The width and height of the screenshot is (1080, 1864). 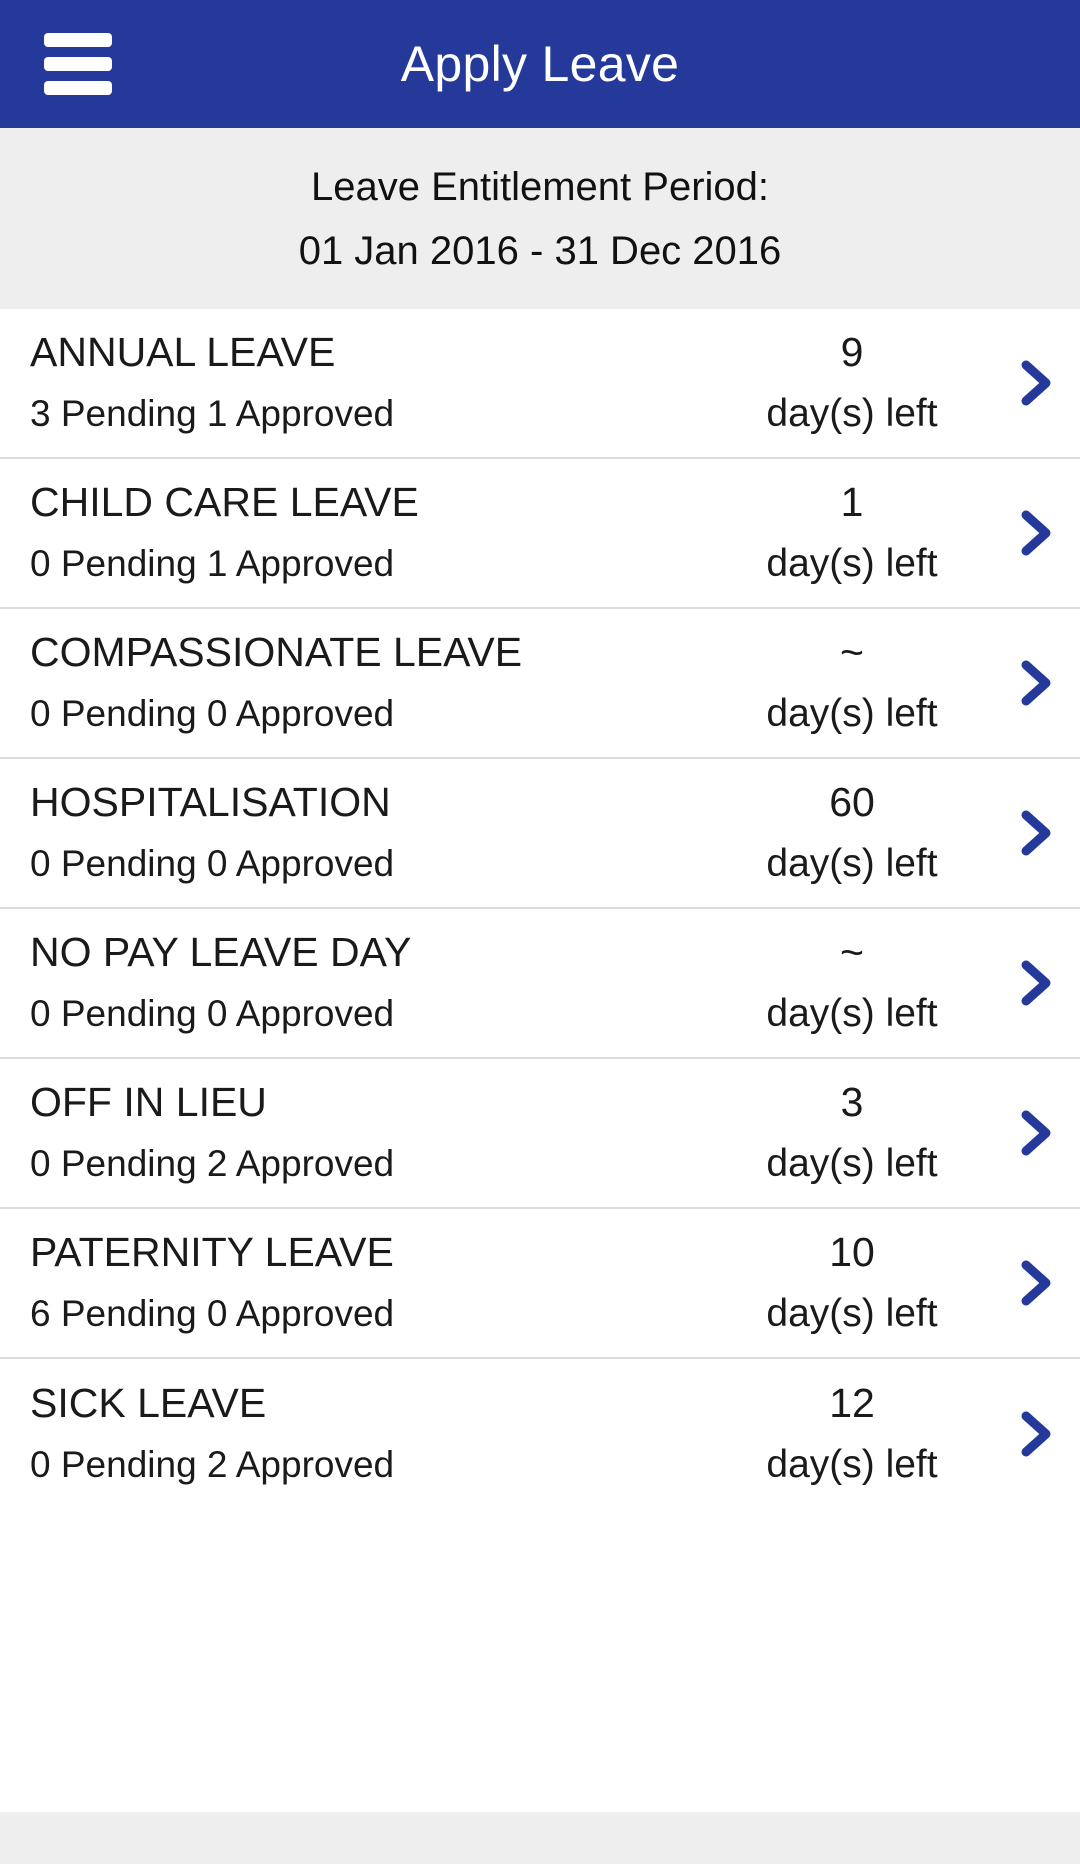 I want to click on leave-row-left: OFF IN LIEU 0 Pending 2 Approved, so click(x=212, y=1133).